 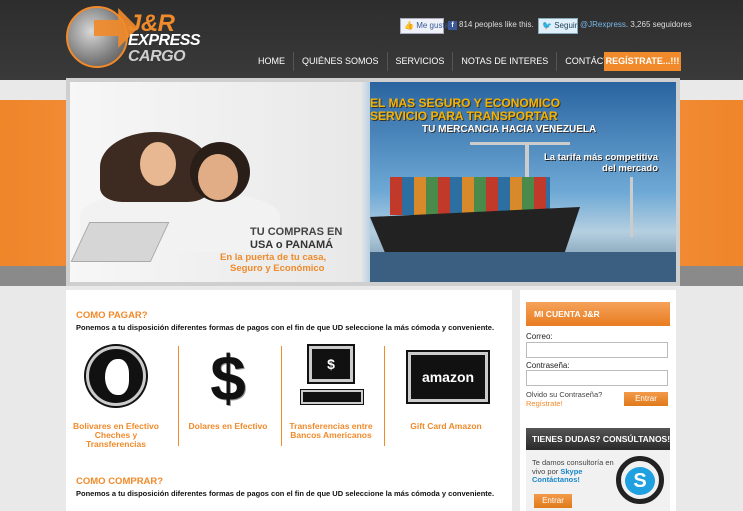 I want to click on help-panel-title: TIENES DUDAS? CONSÚLTANOS!, so click(x=598, y=439).